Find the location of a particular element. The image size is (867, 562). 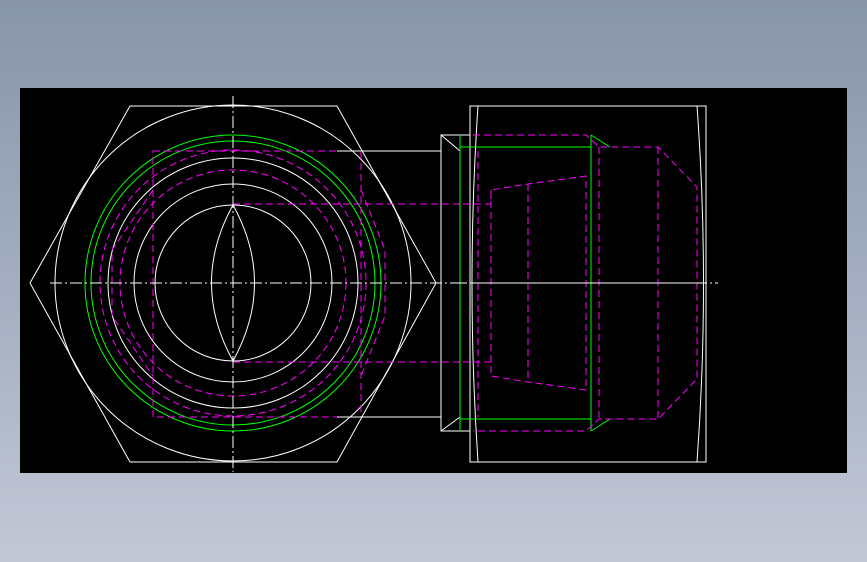

chamfer-arc-left is located at coordinates (475, 284).